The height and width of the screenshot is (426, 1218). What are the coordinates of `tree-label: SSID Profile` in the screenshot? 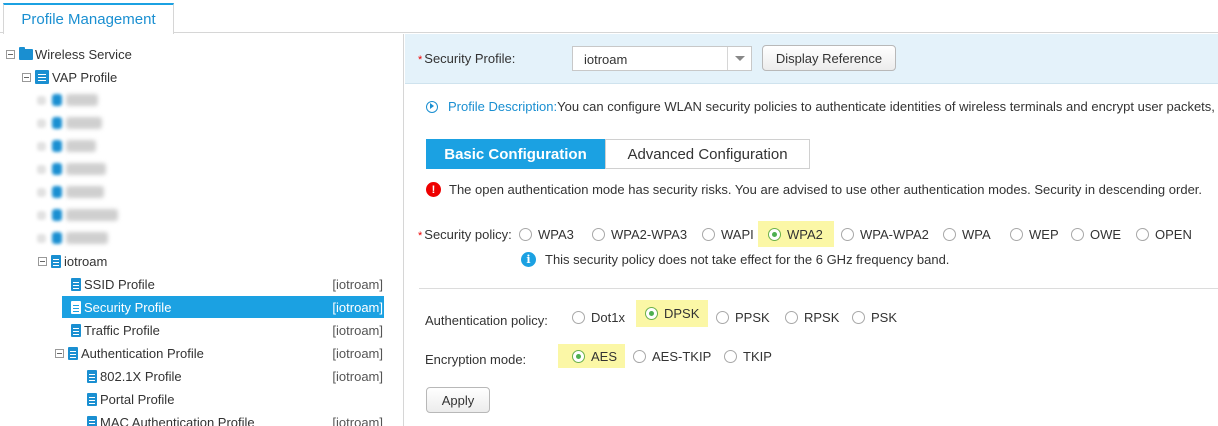 It's located at (119, 284).